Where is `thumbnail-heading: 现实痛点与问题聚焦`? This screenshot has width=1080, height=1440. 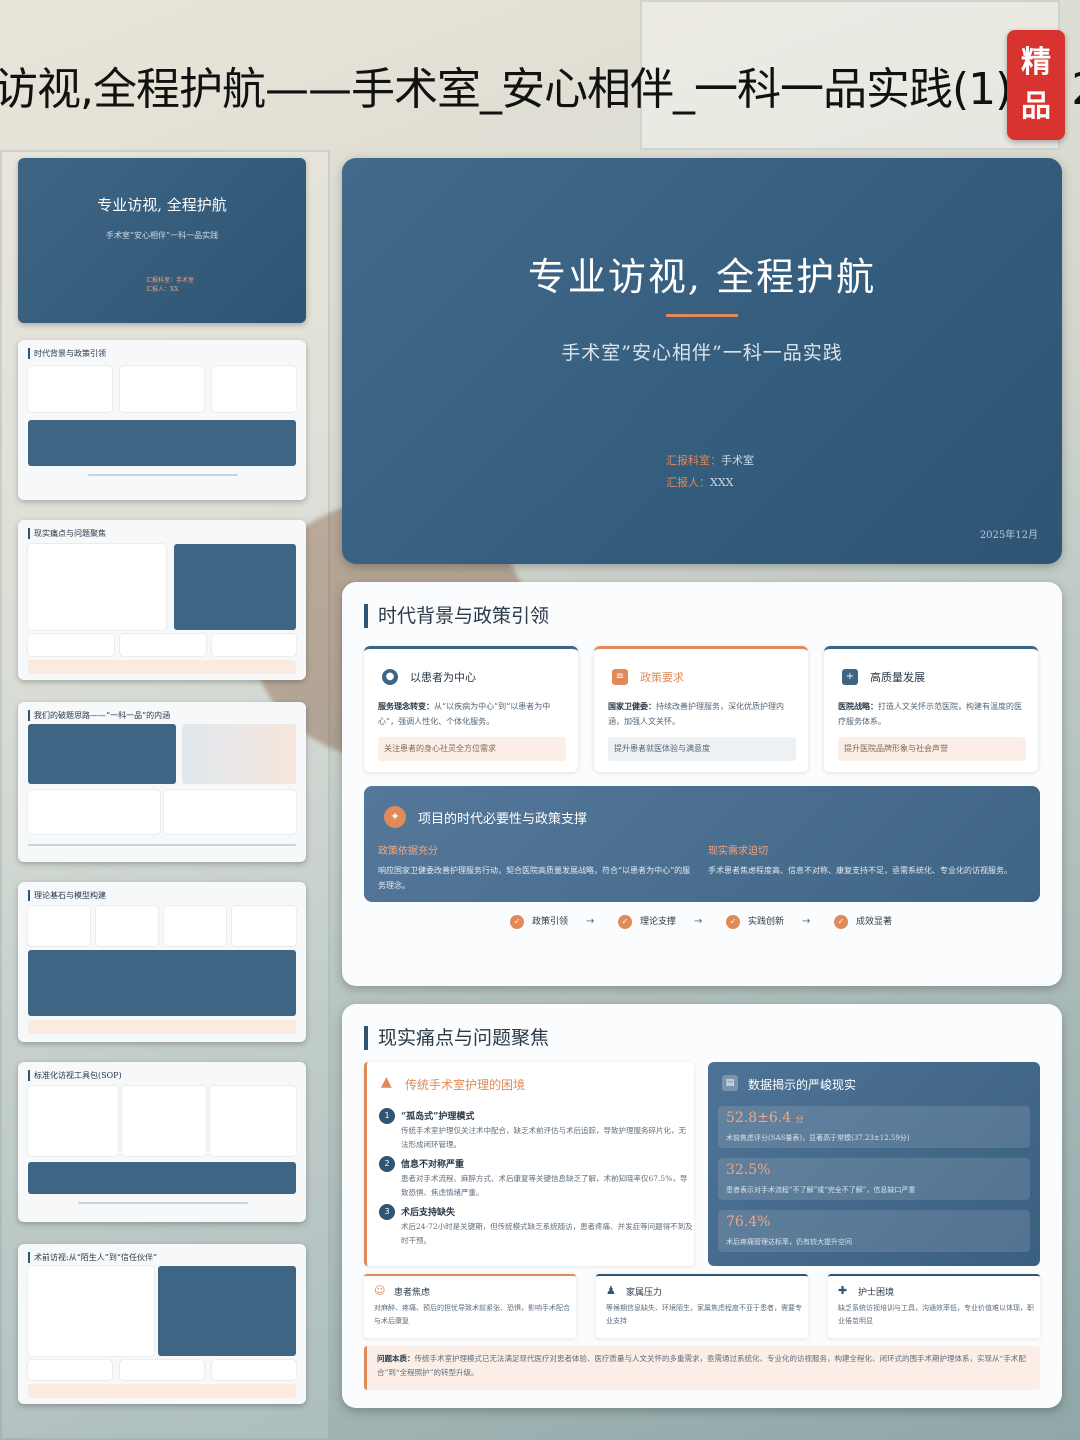
thumbnail-heading: 现实痛点与问题聚焦 is located at coordinates (67, 533).